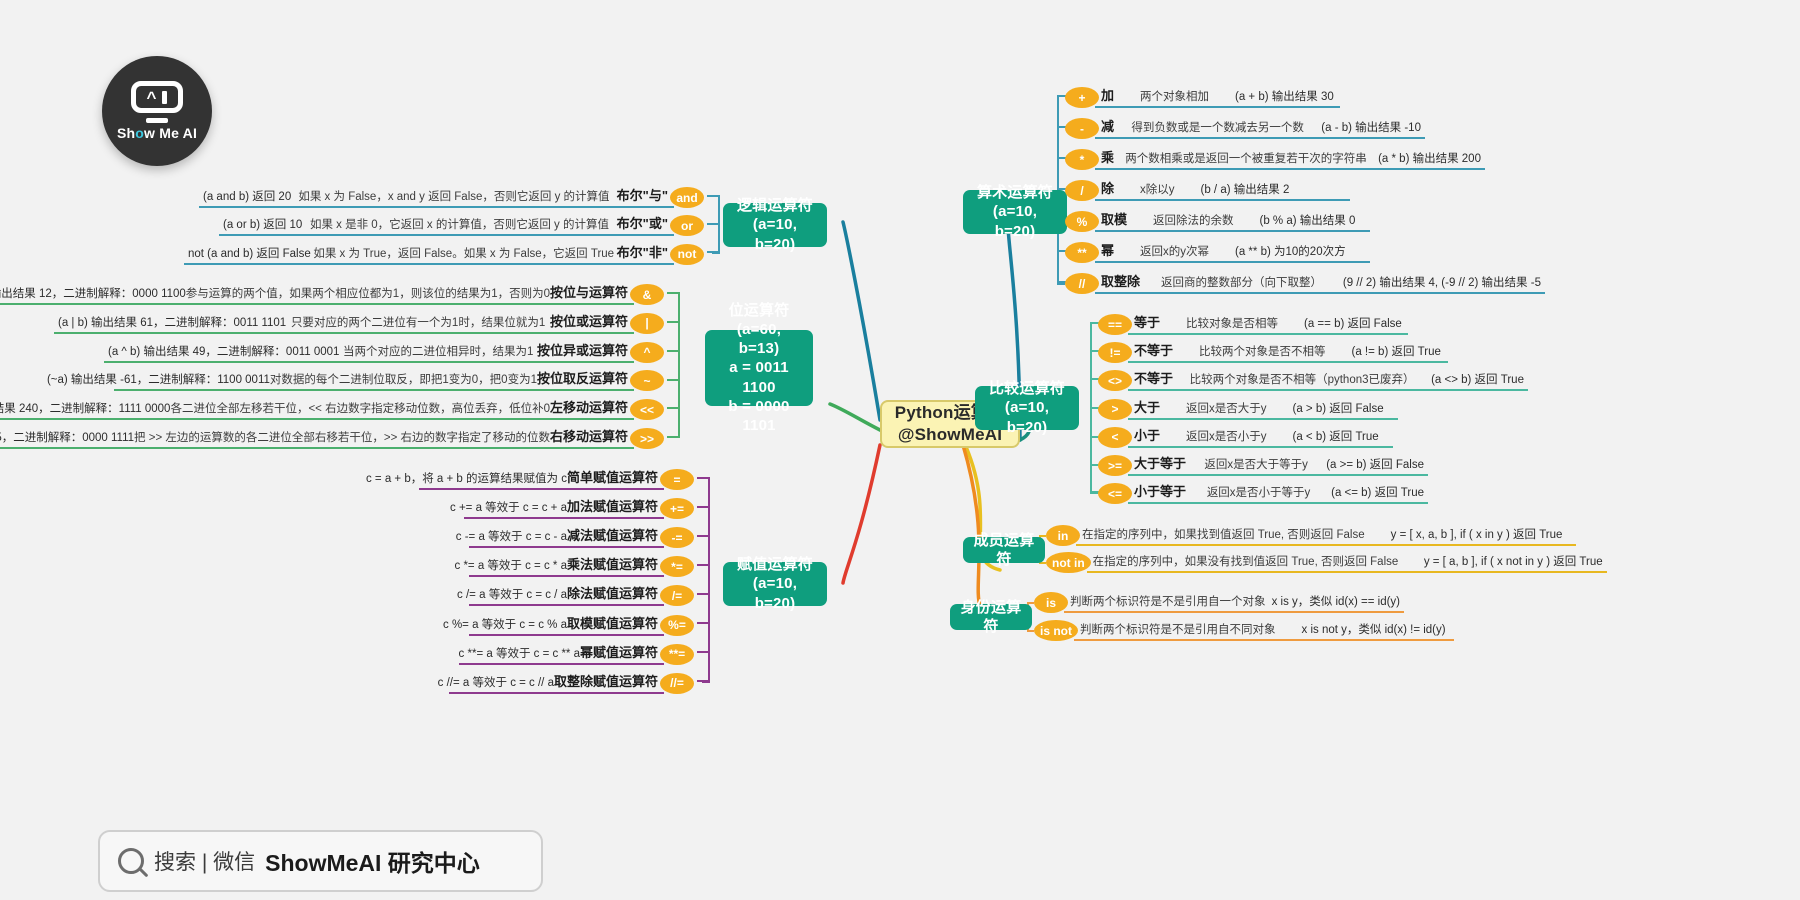 The width and height of the screenshot is (1800, 900). What do you see at coordinates (1278, 463) in the screenshot?
I see `leaf-text-comparison-5: 大于等于 返回x是否大于等于y (a >= b) 返回 False` at bounding box center [1278, 463].